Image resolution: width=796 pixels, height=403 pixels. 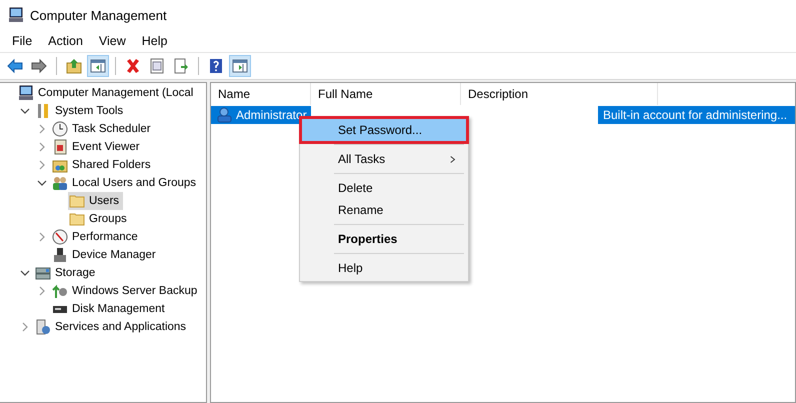 I want to click on action-pane-button, so click(x=240, y=66).